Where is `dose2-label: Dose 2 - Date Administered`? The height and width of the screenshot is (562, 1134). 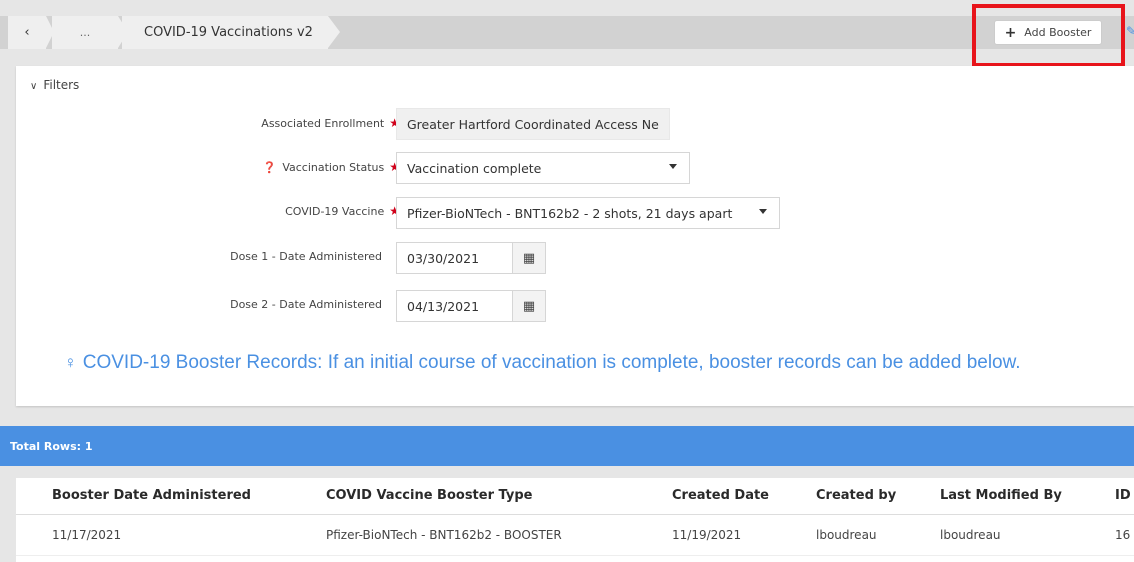 dose2-label: Dose 2 - Date Administered is located at coordinates (306, 304).